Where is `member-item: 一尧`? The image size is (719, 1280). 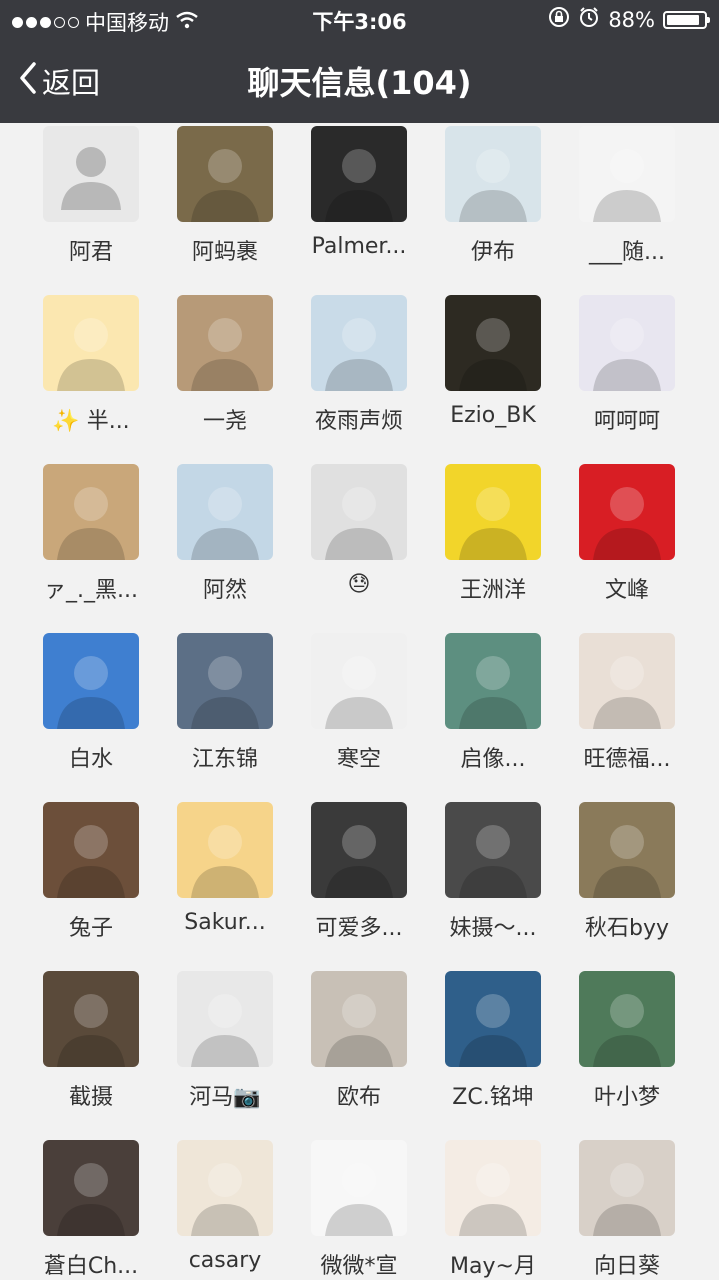 member-item: 一尧 is located at coordinates (225, 363).